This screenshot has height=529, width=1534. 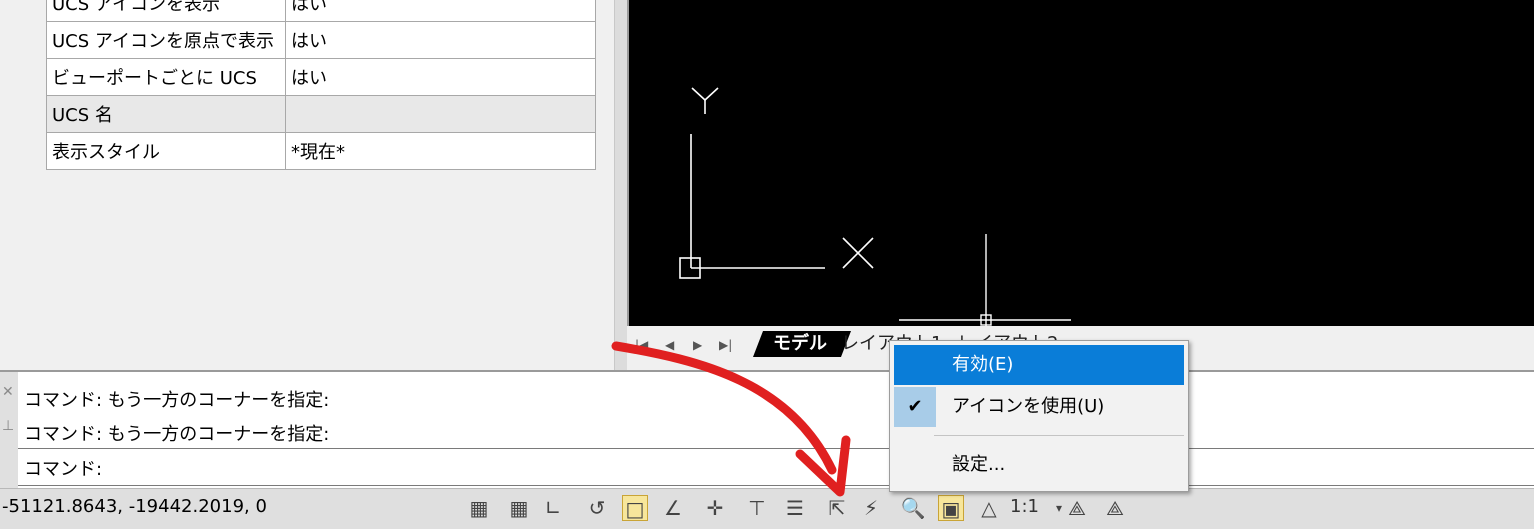 What do you see at coordinates (669, 345) in the screenshot?
I see `prev-tab-icon: ◀` at bounding box center [669, 345].